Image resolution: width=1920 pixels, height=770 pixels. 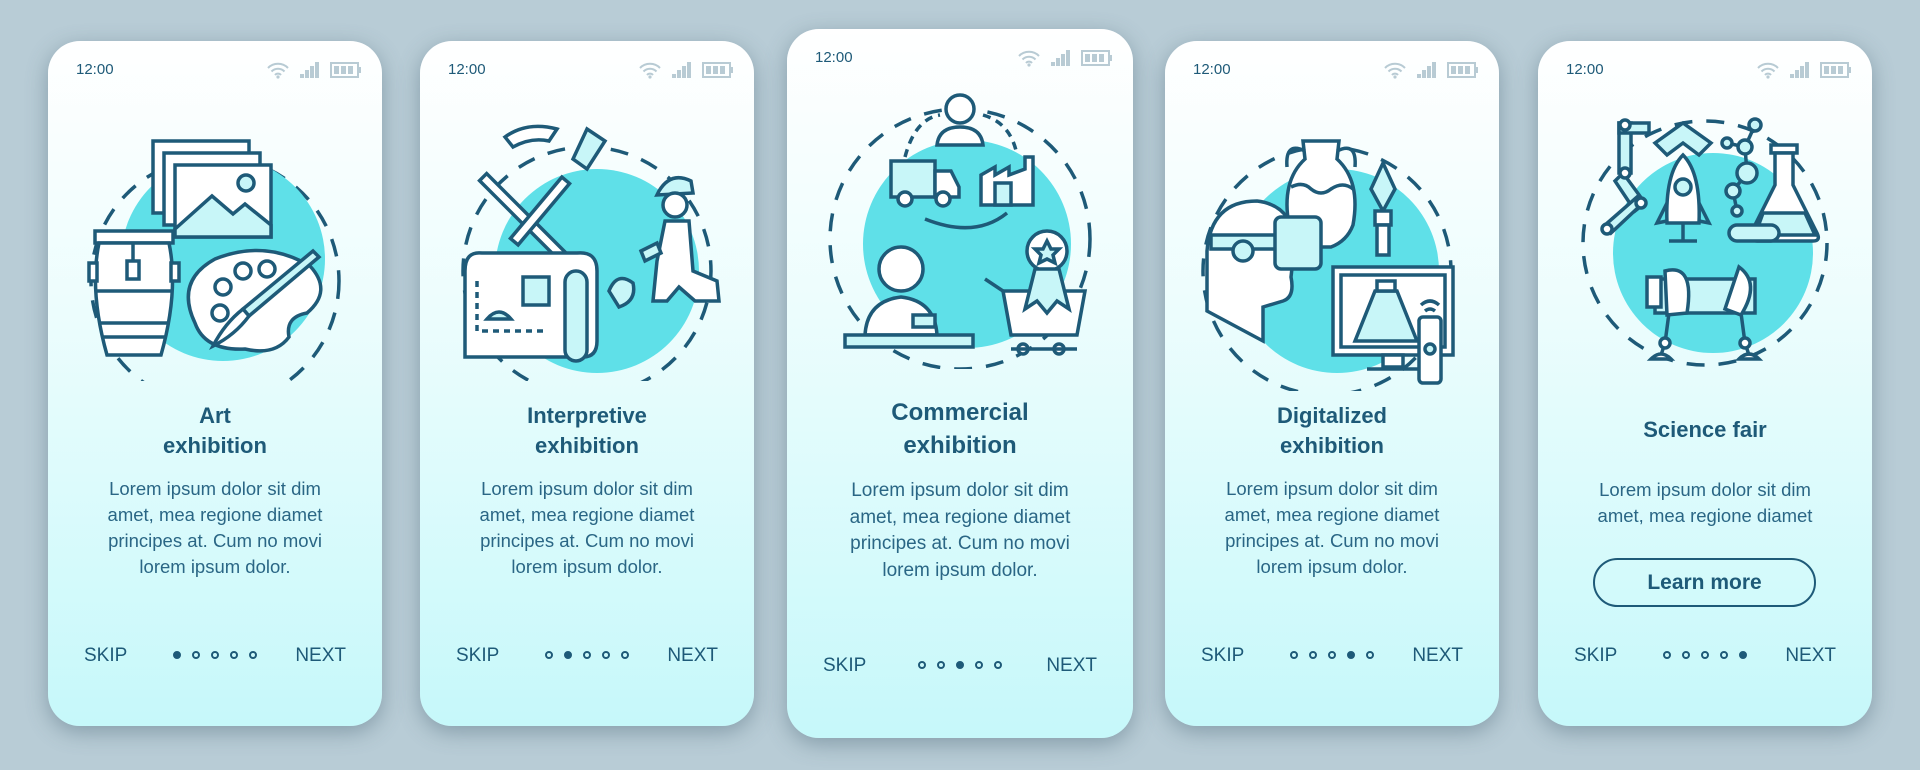 I want to click on illustration-science, so click(x=1705, y=243).